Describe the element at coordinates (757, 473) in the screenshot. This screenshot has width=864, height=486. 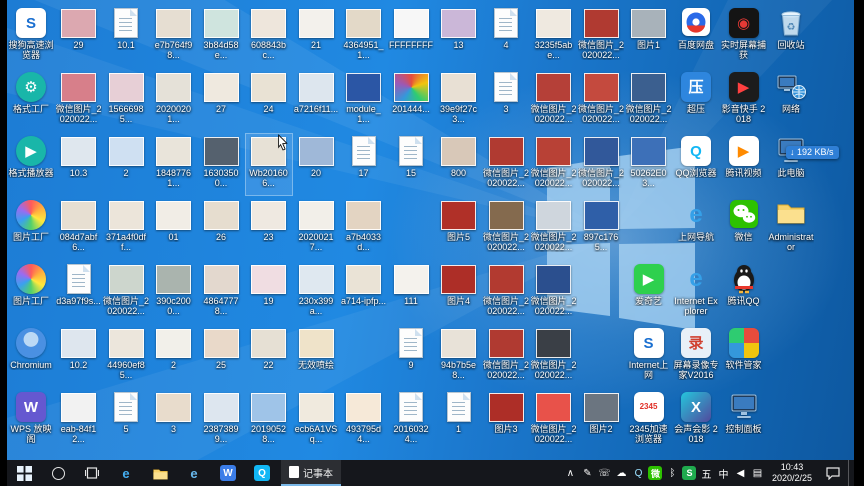
I see `tray-network-tray-icon: ▤` at that location.